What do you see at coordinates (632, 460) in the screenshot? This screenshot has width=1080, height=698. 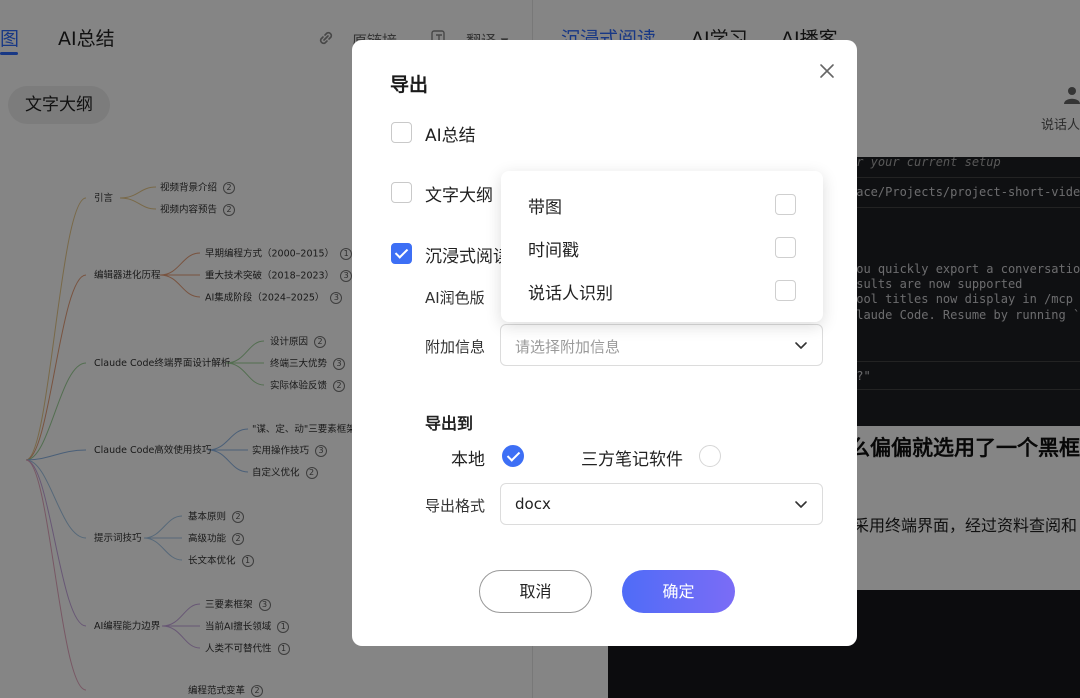 I see `third-party-notes-label: 三方笔记软件` at bounding box center [632, 460].